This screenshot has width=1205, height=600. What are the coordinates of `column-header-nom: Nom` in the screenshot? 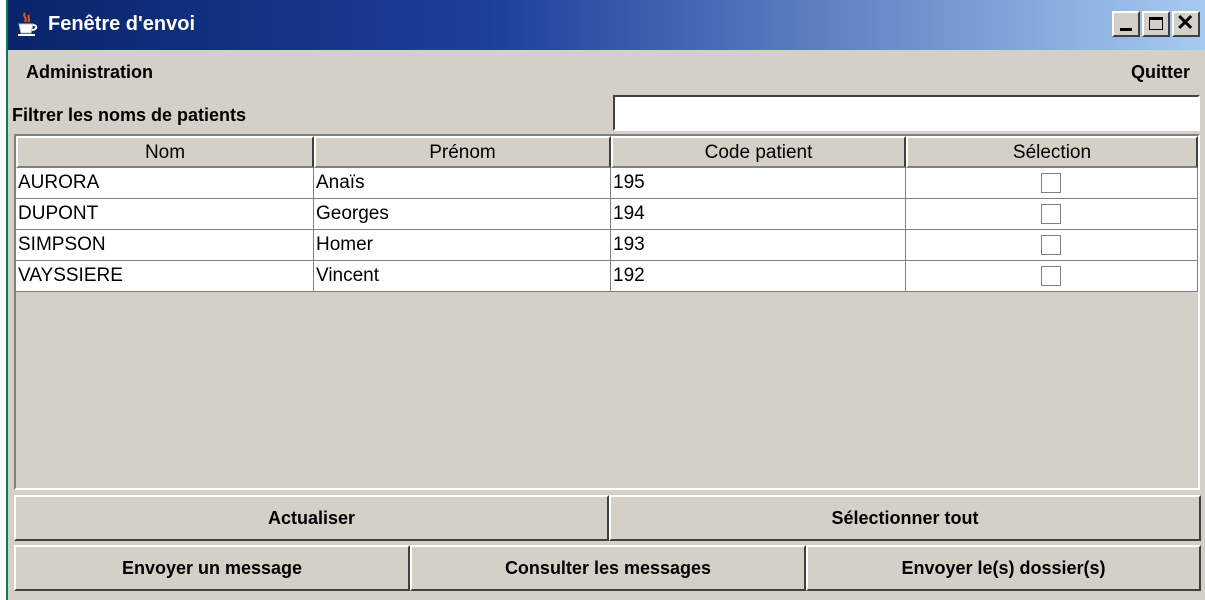 It's located at (165, 152).